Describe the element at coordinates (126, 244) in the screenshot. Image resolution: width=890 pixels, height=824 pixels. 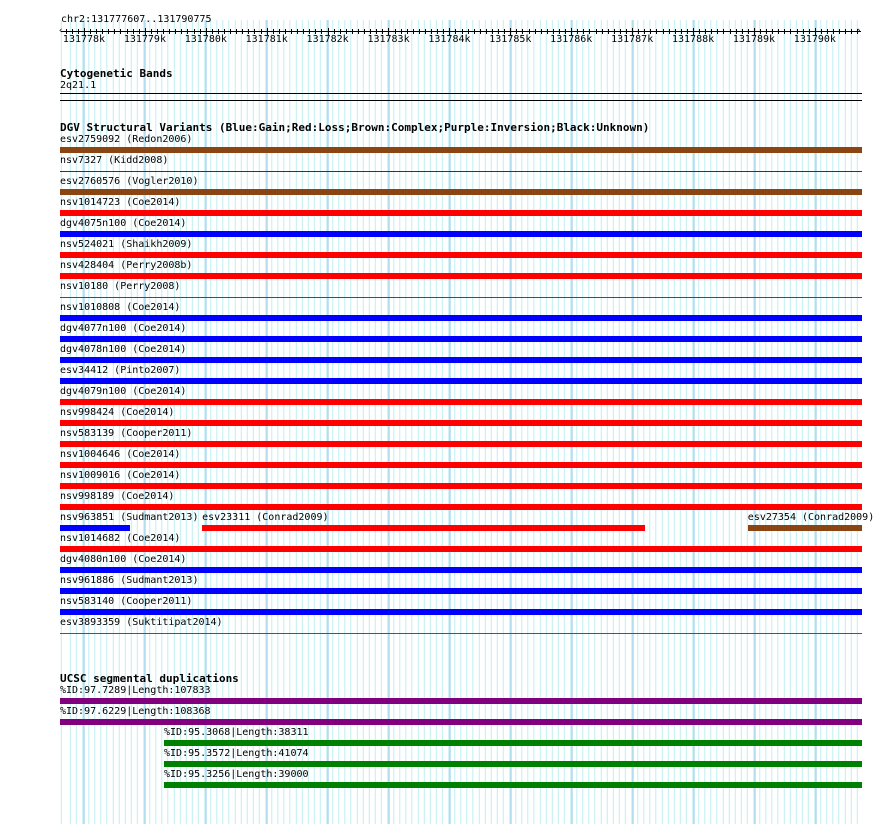
I see `feature-label: nsv524021 (Shaikh2009)` at that location.